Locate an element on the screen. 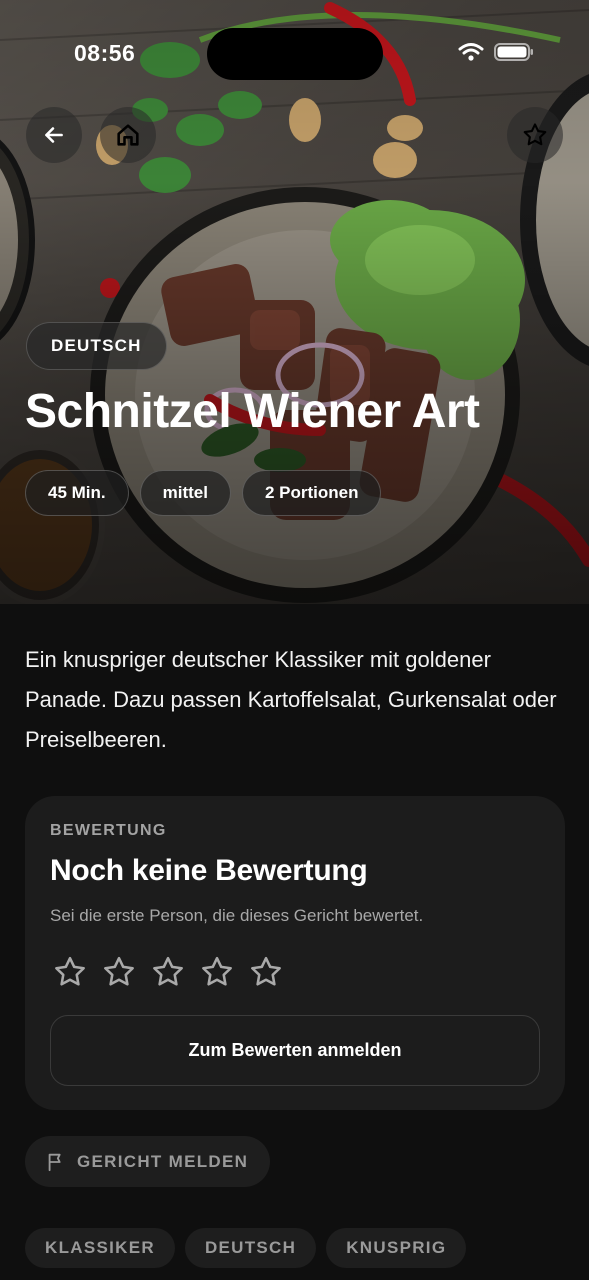  star-4-icon is located at coordinates (217, 972).